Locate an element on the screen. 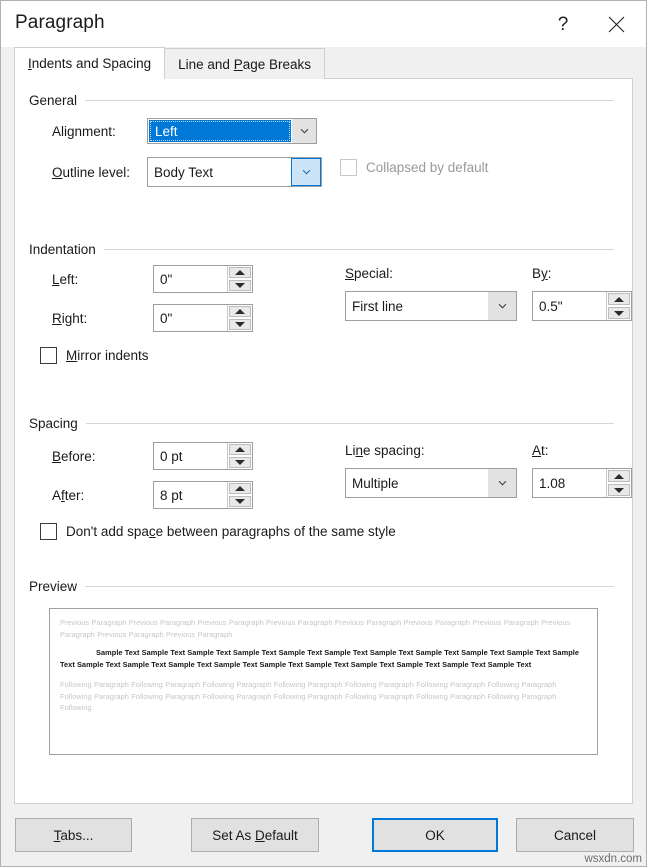 Image resolution: width=647 pixels, height=867 pixels. mirror-indents-label: Mirror indents is located at coordinates (107, 355).